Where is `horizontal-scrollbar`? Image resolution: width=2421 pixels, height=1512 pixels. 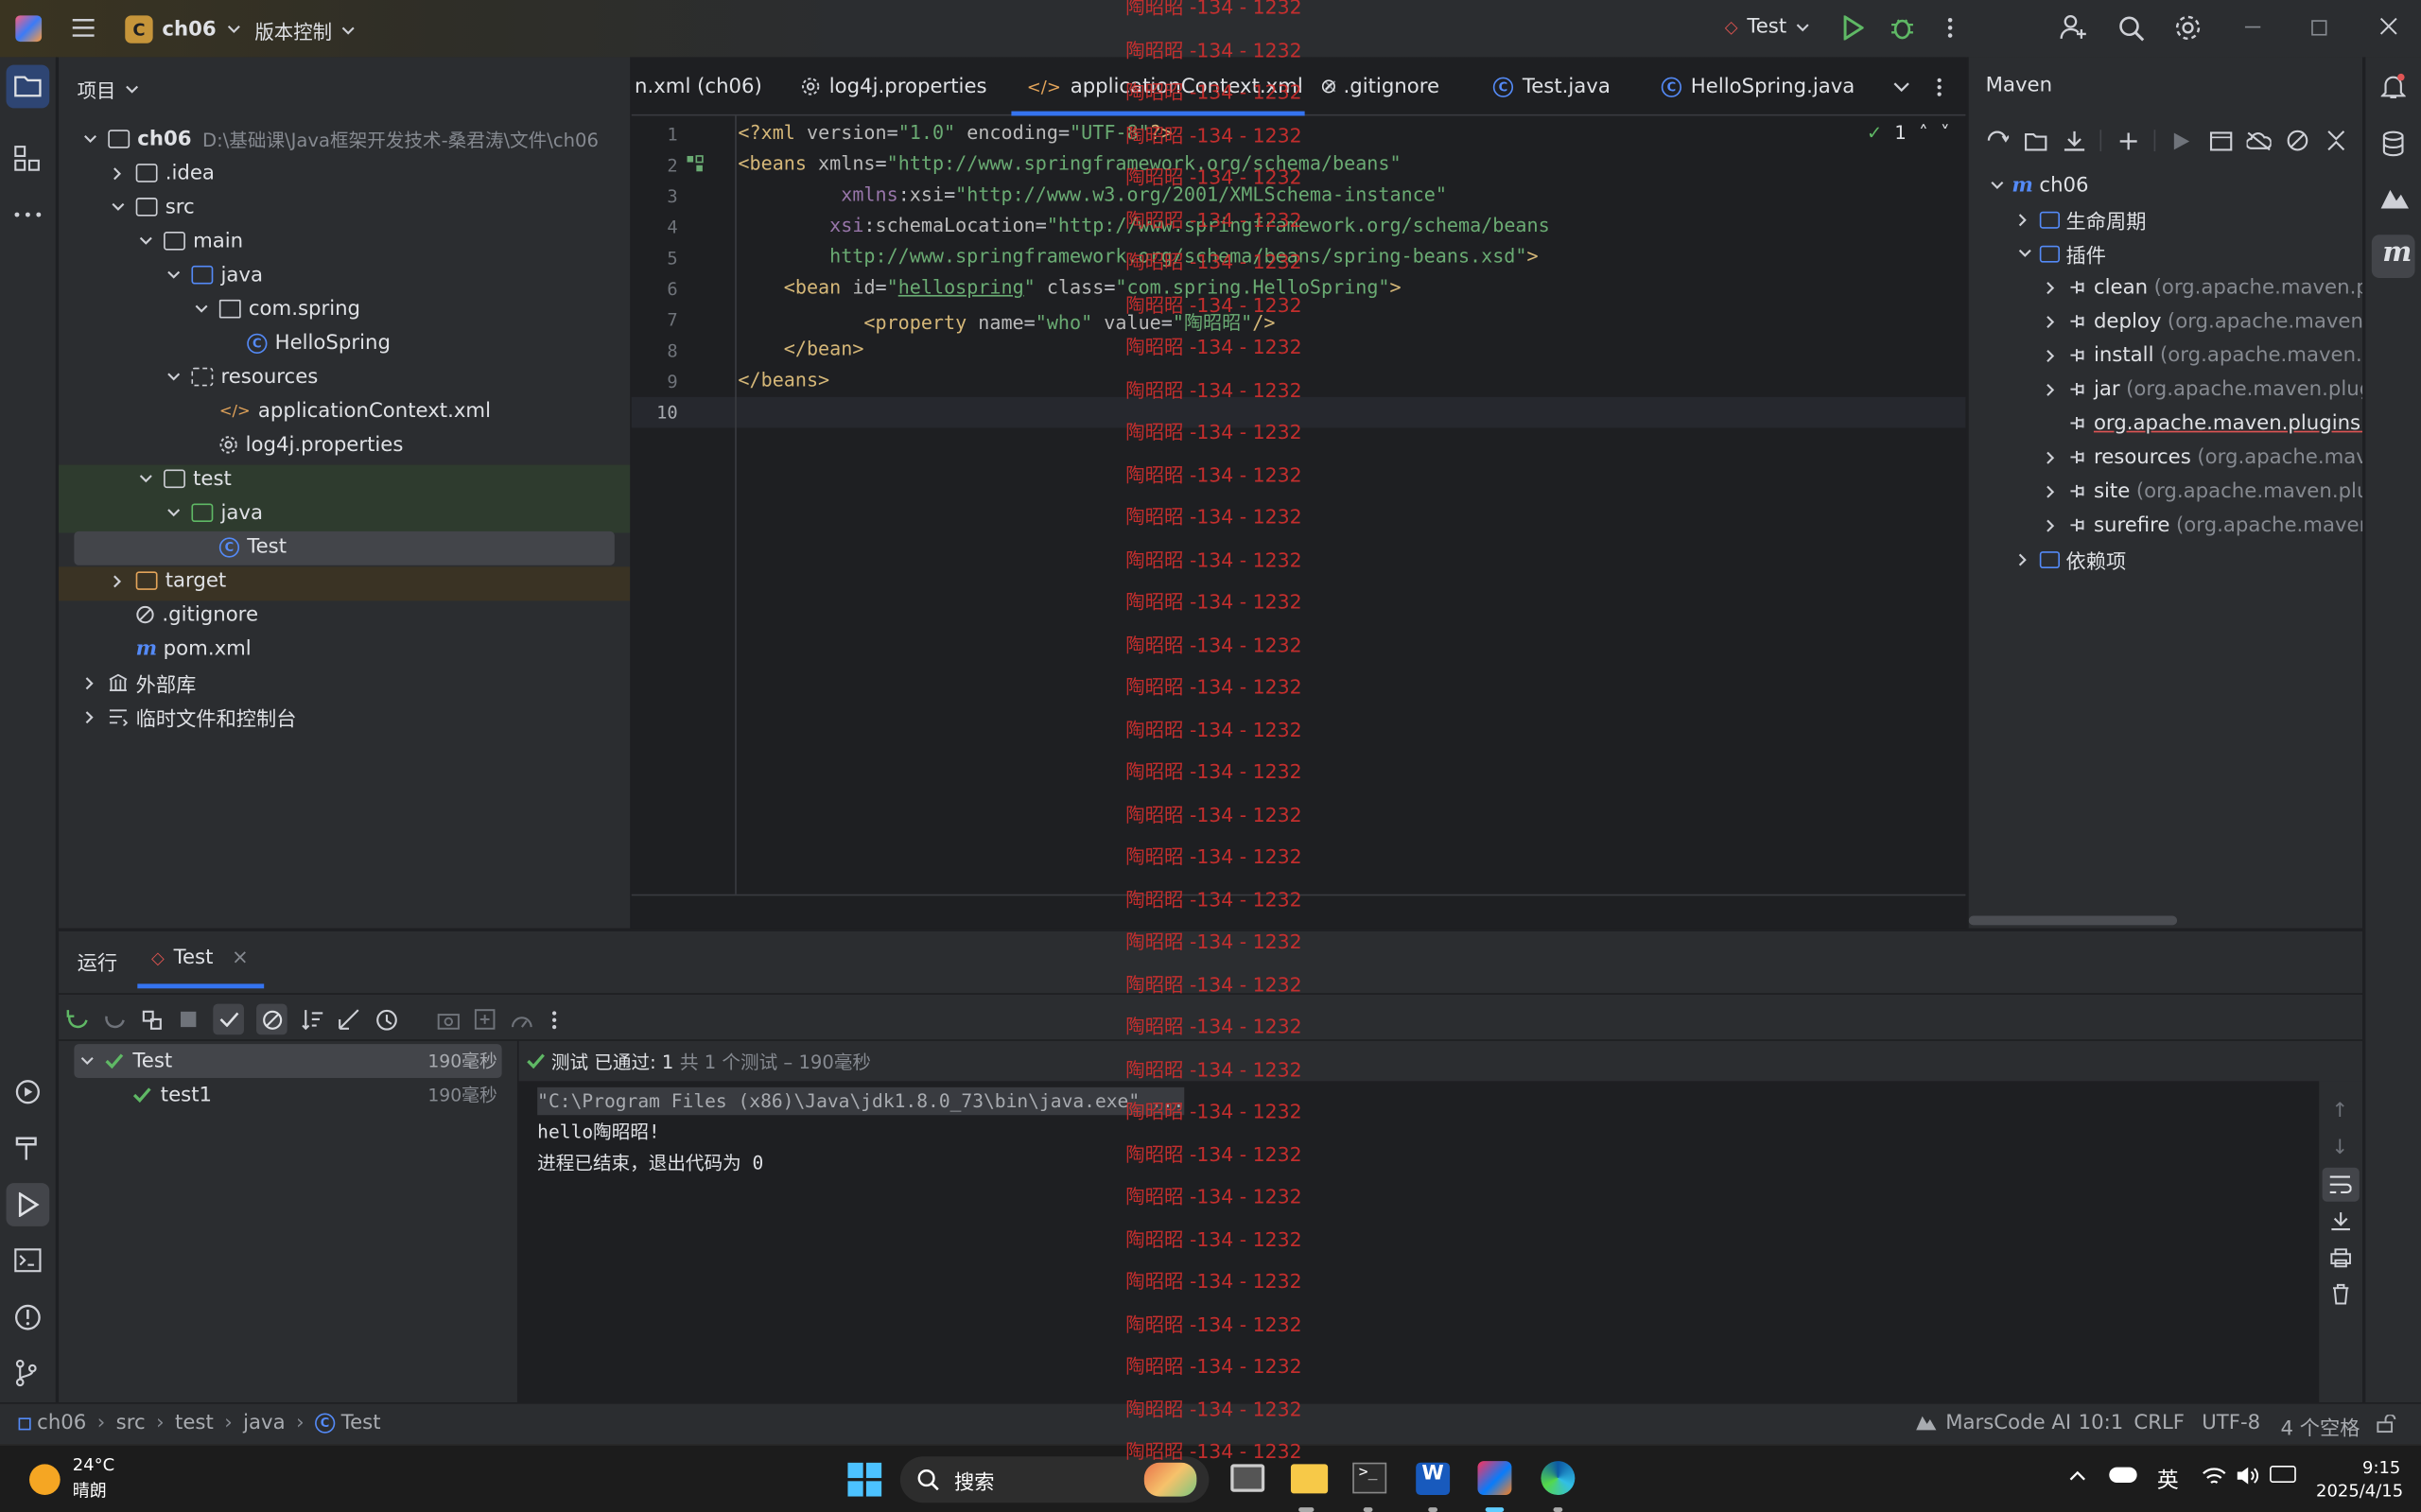 horizontal-scrollbar is located at coordinates (2073, 921).